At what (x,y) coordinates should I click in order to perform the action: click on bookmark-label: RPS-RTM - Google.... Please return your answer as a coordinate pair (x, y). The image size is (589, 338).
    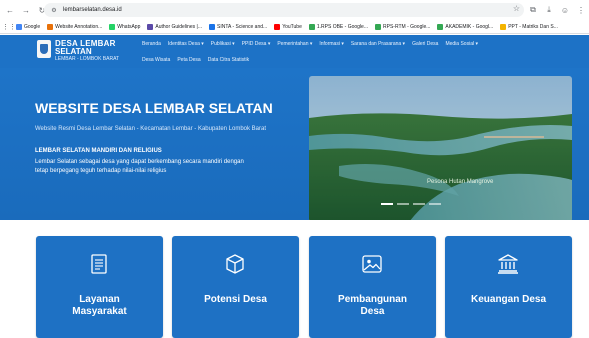
    Looking at the image, I should click on (407, 26).